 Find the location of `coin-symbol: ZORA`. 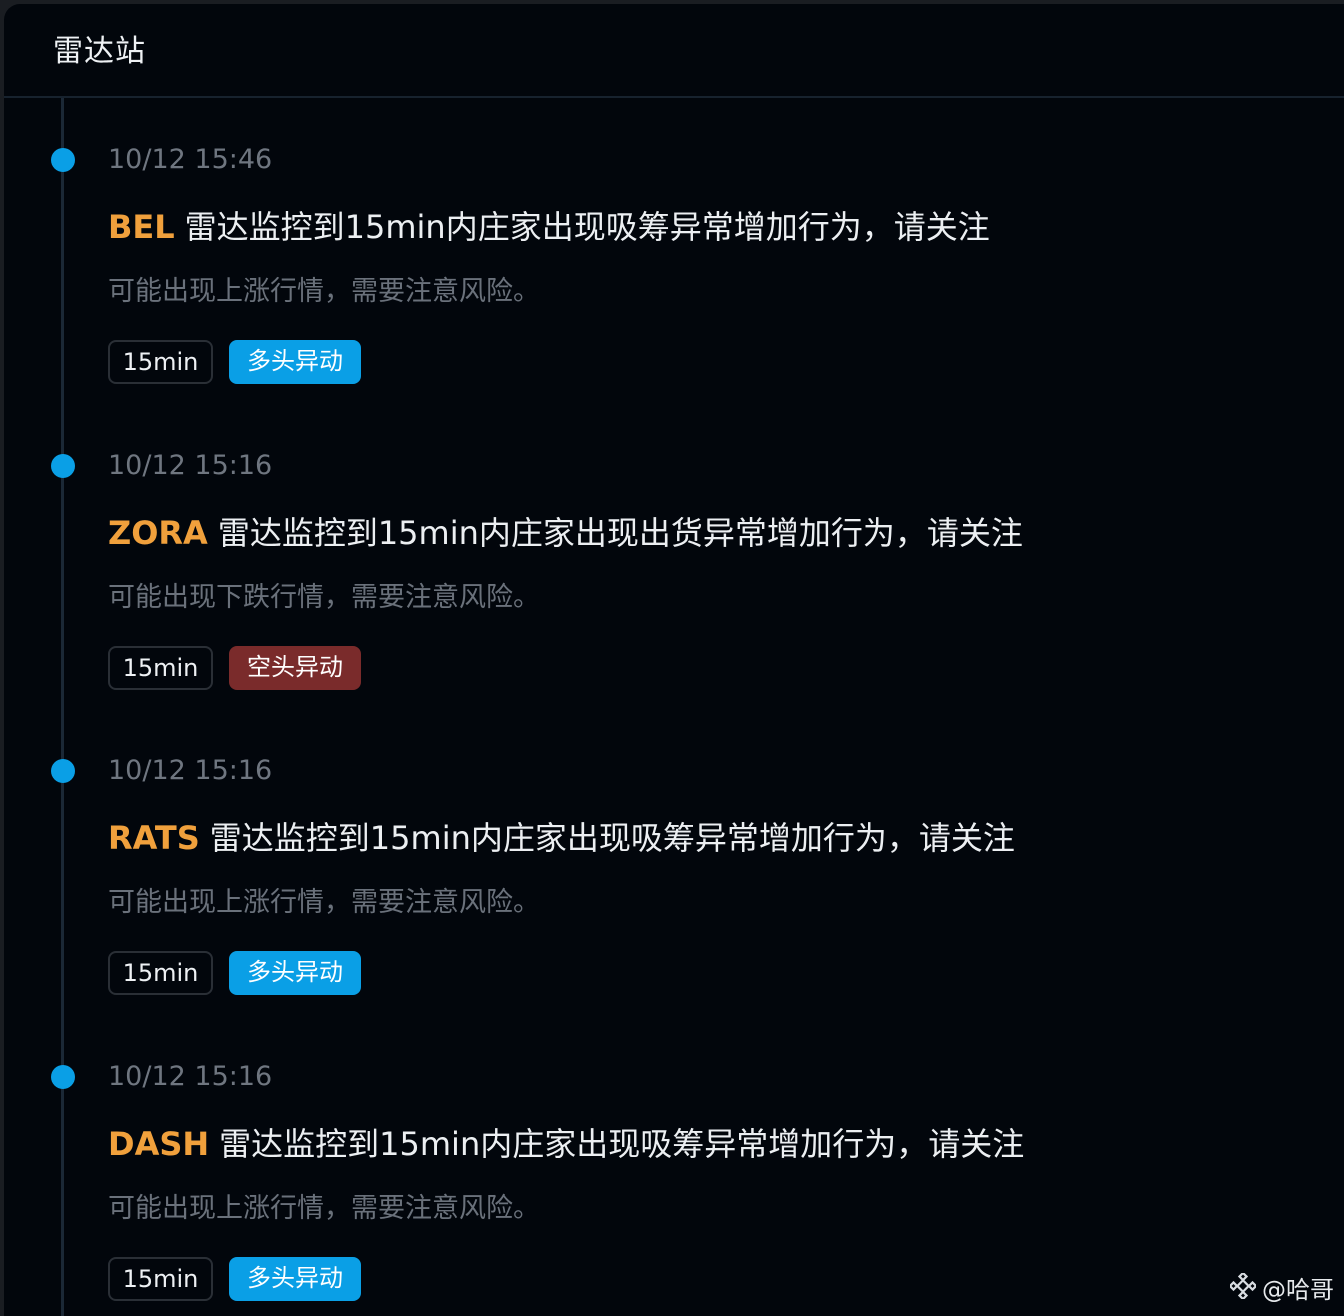

coin-symbol: ZORA is located at coordinates (158, 533).